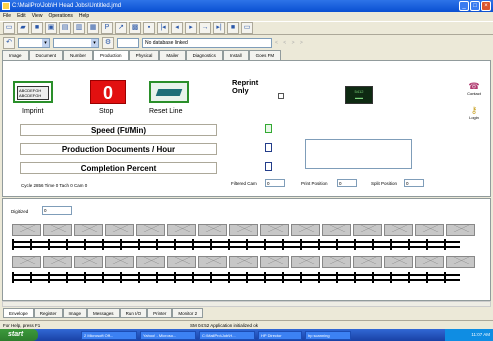  I want to click on tab-monitor-2: Monitor 2, so click(188, 313).